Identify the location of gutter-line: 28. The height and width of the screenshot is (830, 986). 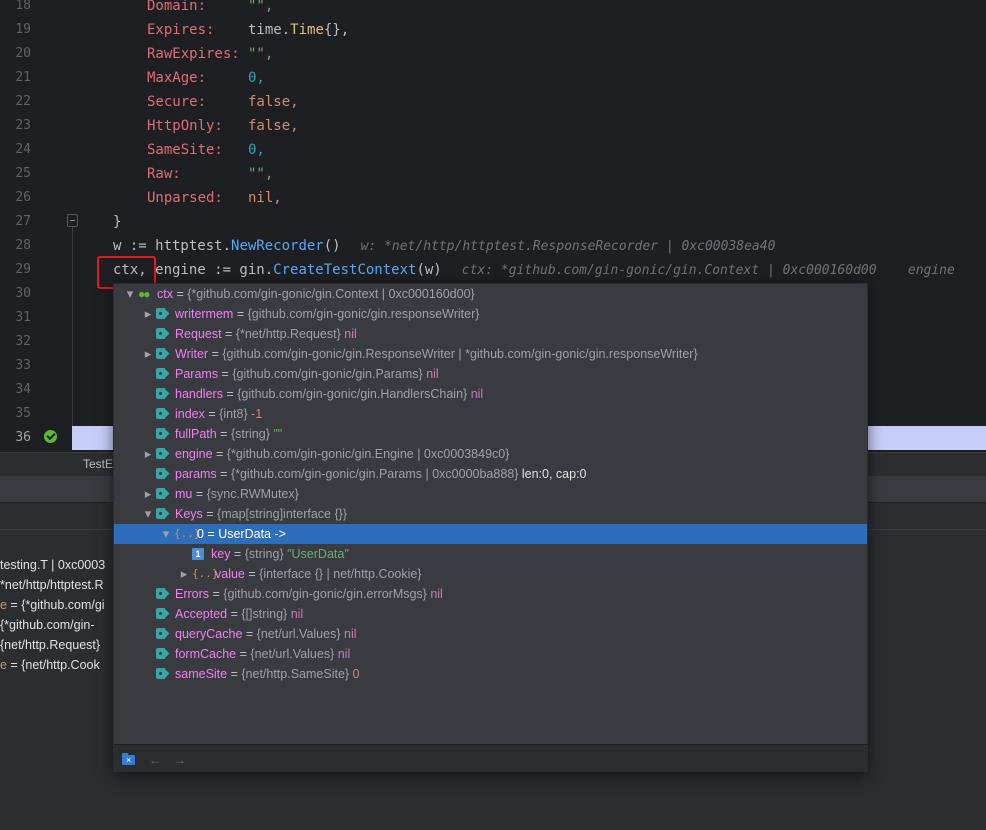
(36, 246).